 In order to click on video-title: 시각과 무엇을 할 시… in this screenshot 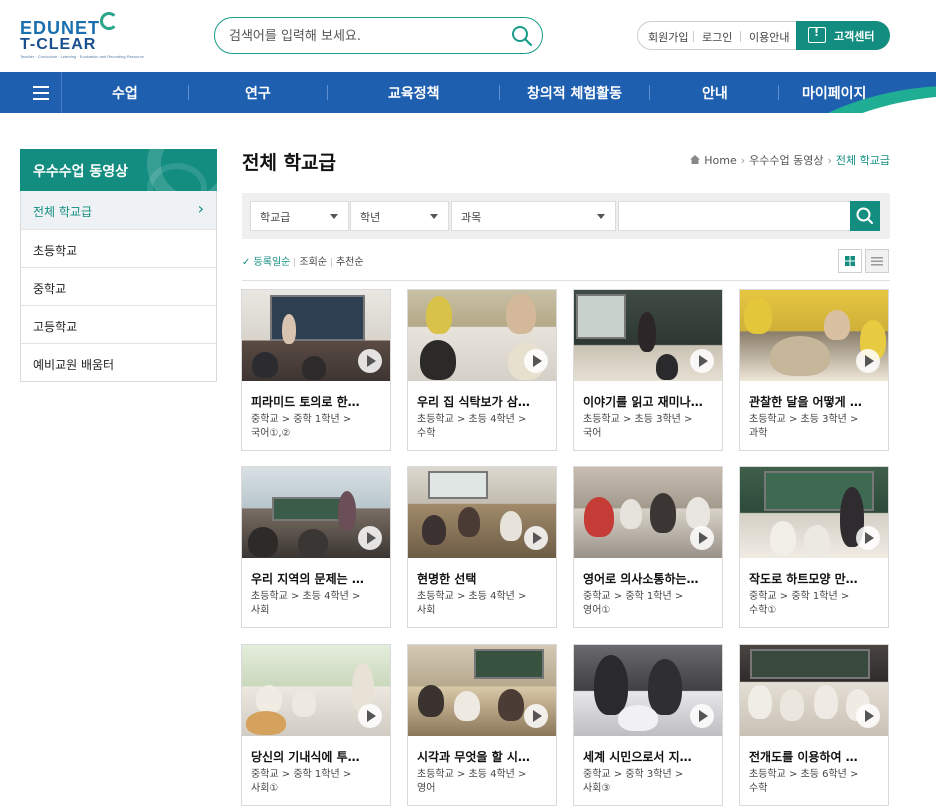, I will do `click(483, 756)`.